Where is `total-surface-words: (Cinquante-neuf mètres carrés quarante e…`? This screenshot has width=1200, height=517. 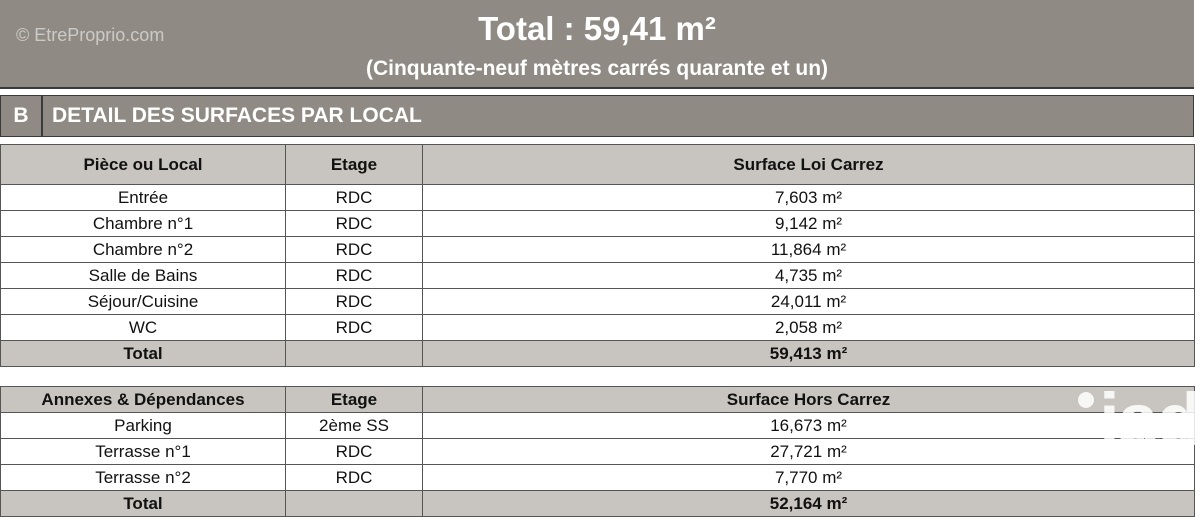 total-surface-words: (Cinquante-neuf mètres carrés quarante e… is located at coordinates (597, 68).